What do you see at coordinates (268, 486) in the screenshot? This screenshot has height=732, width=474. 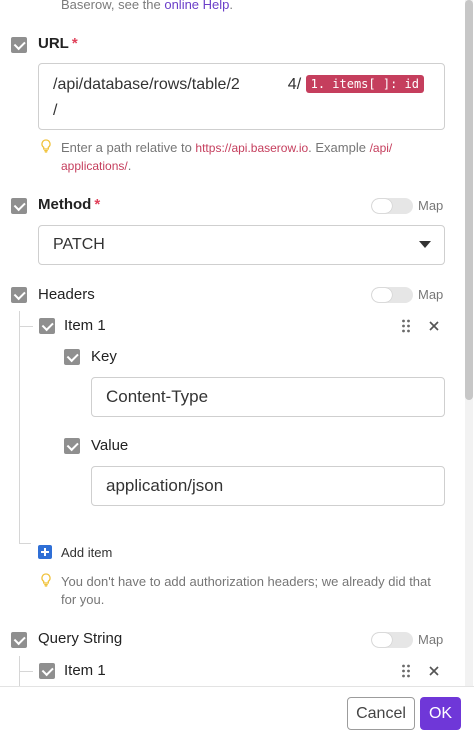 I see `header-value-input: application/json` at bounding box center [268, 486].